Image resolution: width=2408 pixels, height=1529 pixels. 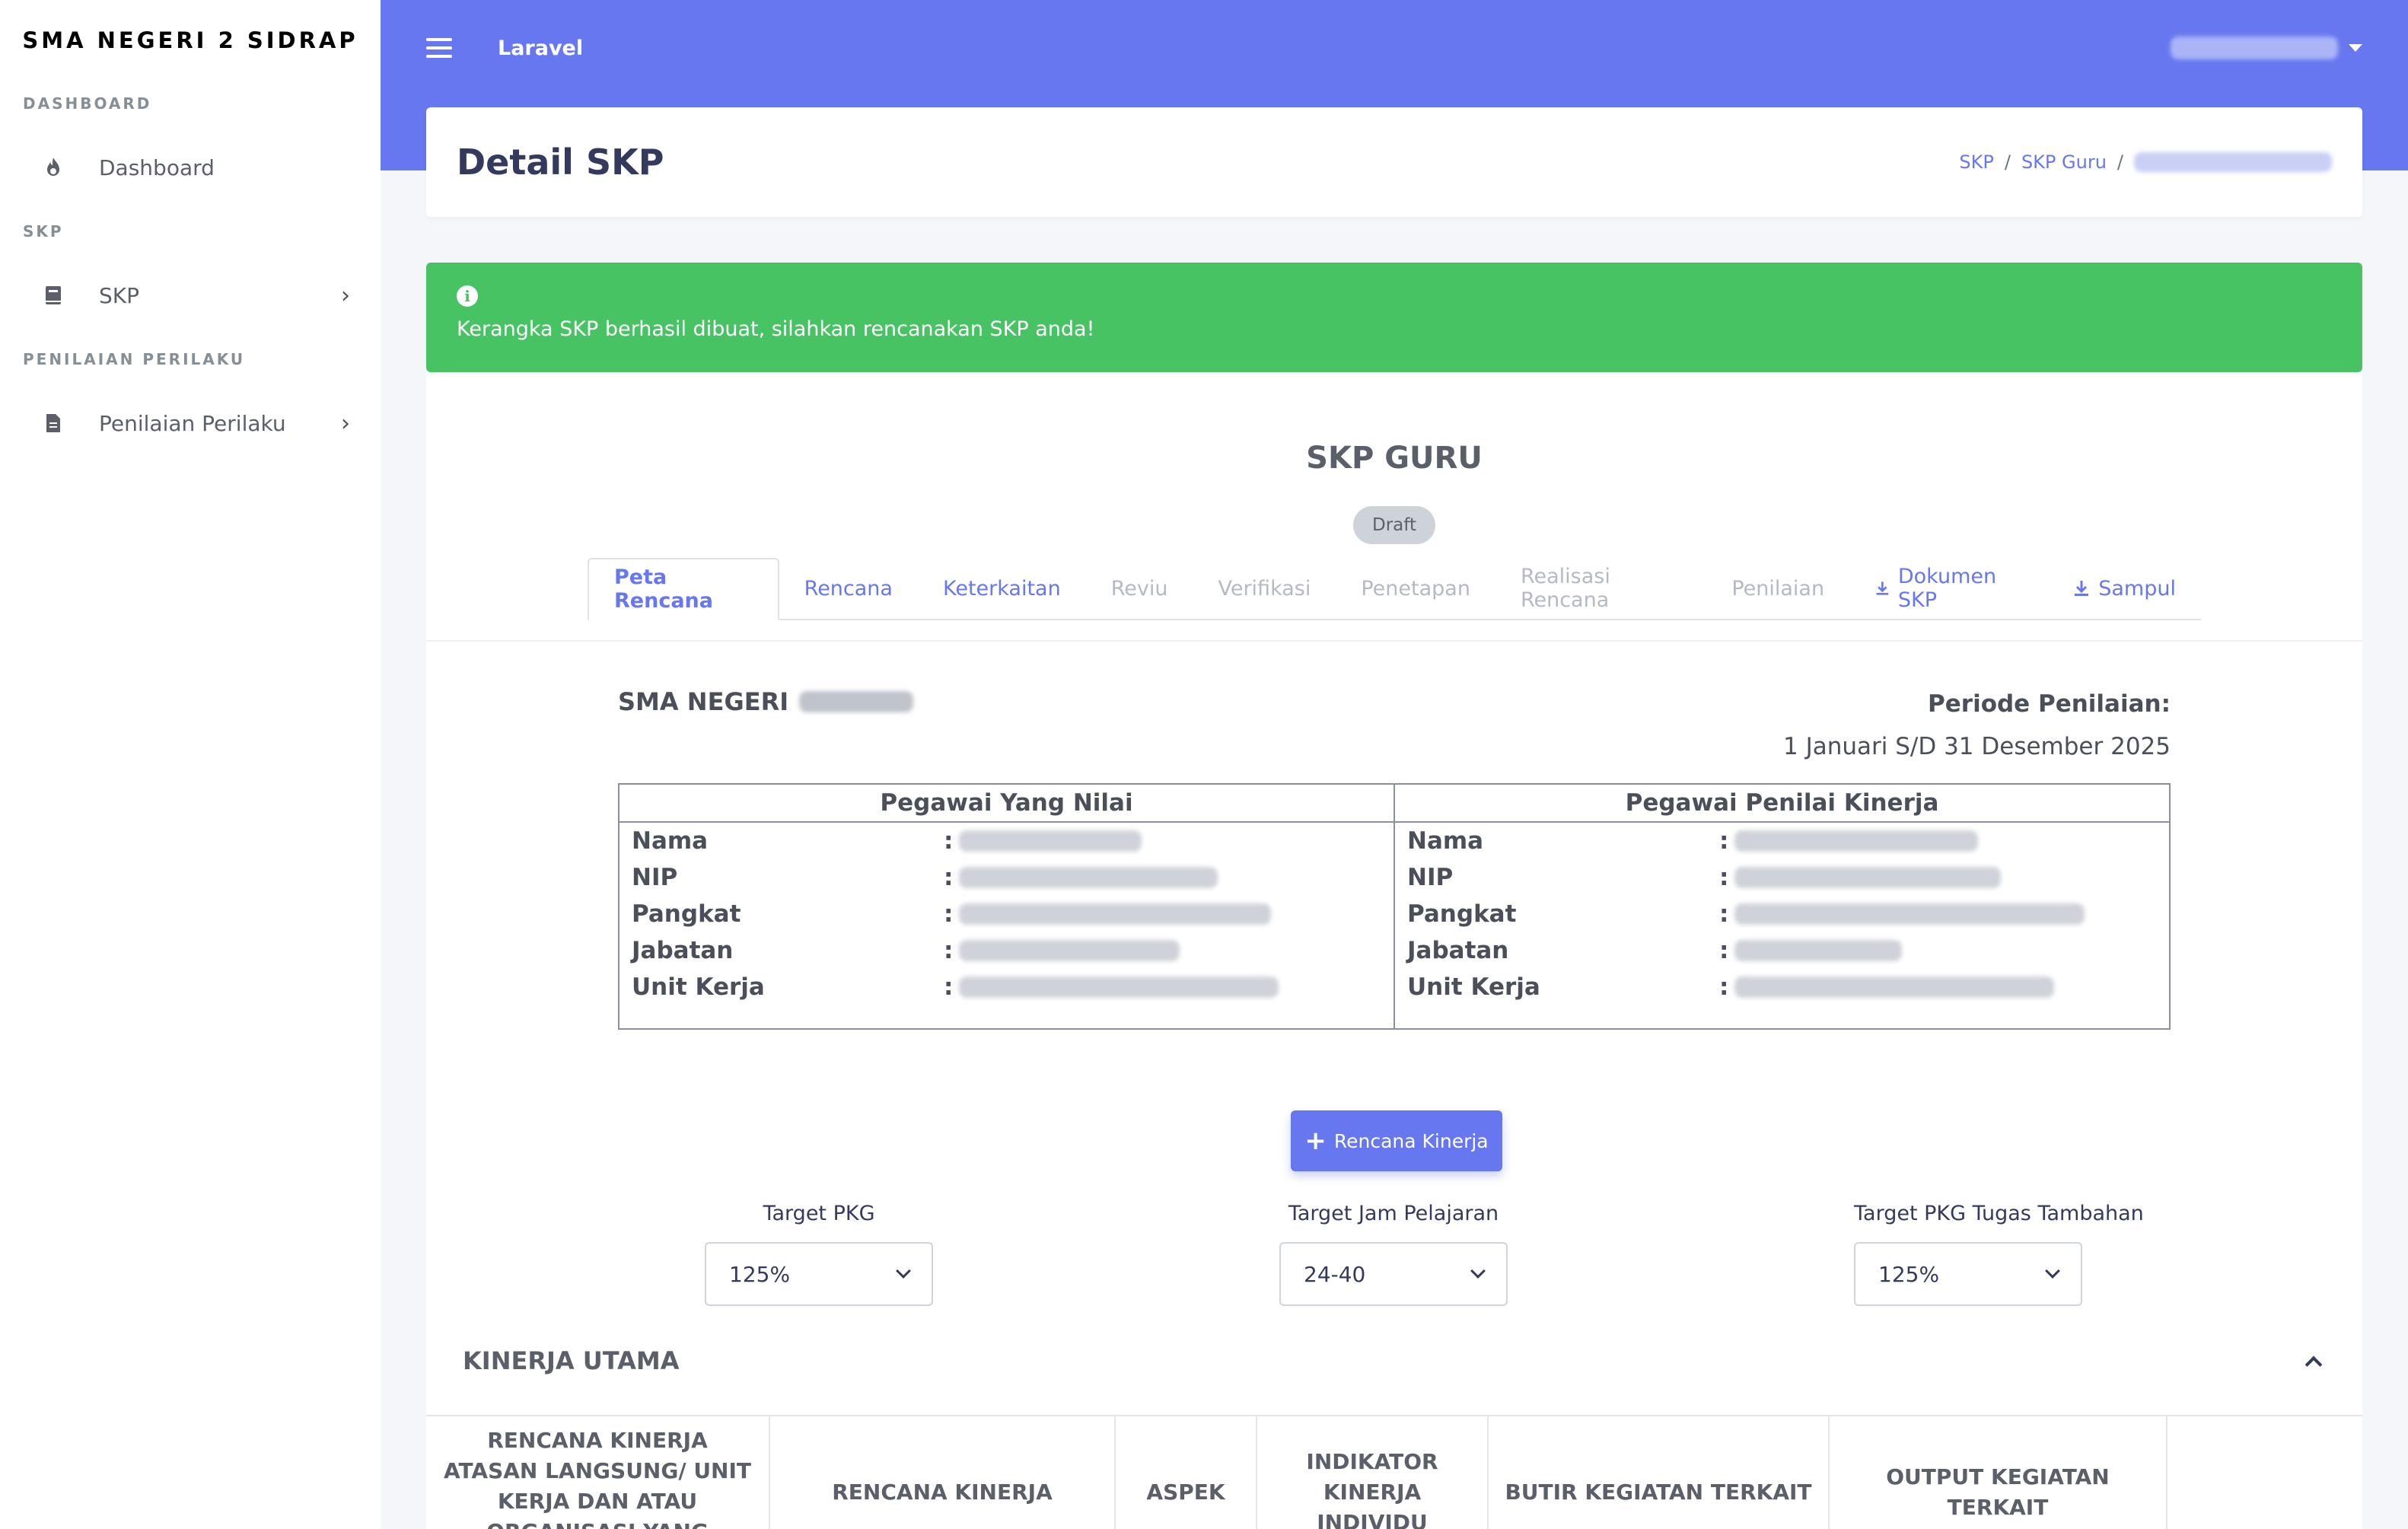 I want to click on column-header: Pegawai Yang Nilai, so click(x=1007, y=804).